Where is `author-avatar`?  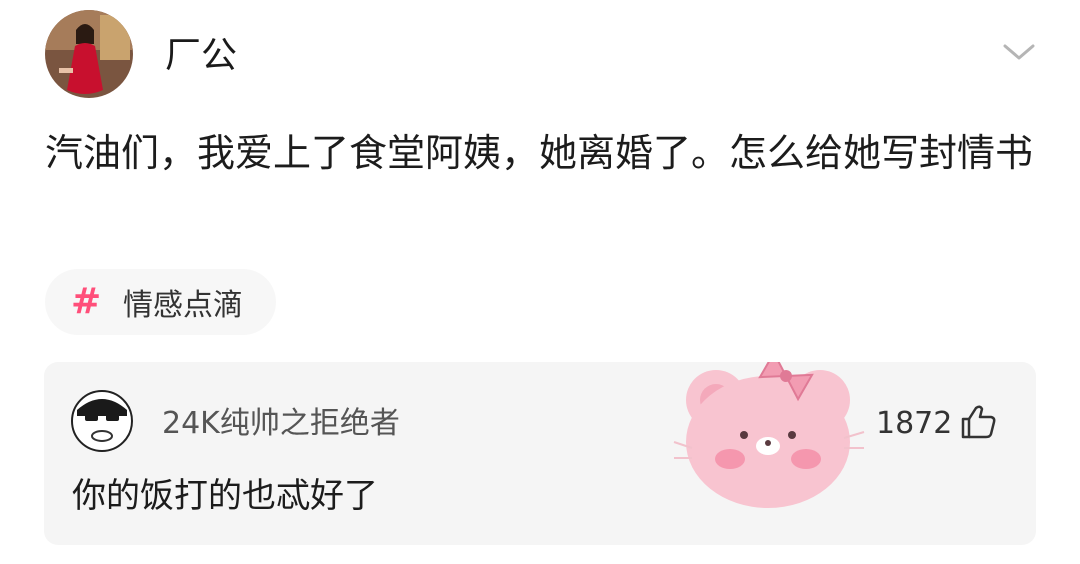
author-avatar is located at coordinates (89, 54).